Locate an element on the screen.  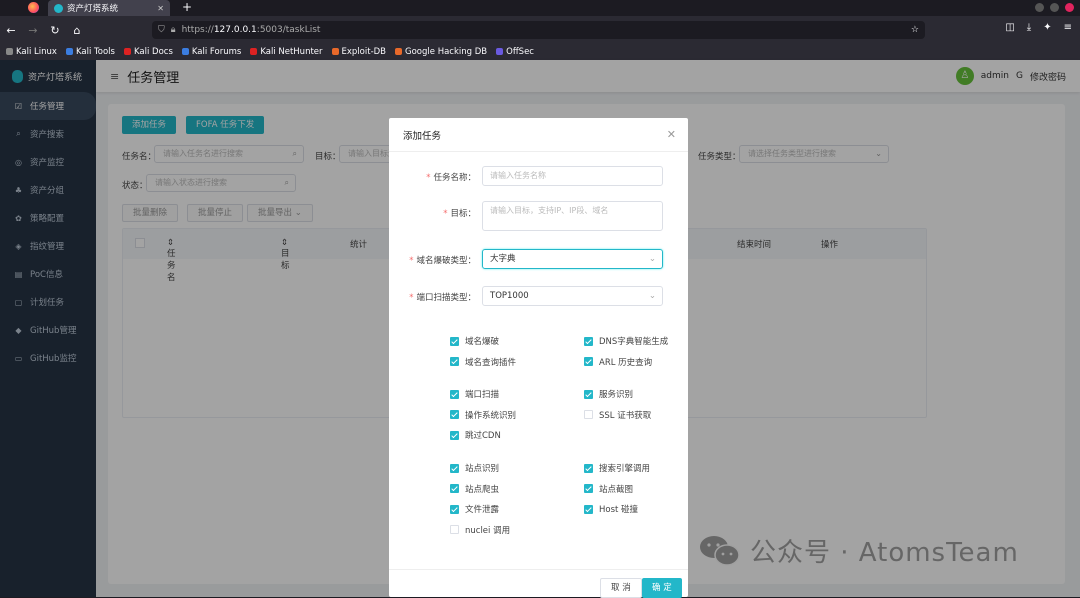
download-icon: ⤓ is located at coordinates (1029, 27).